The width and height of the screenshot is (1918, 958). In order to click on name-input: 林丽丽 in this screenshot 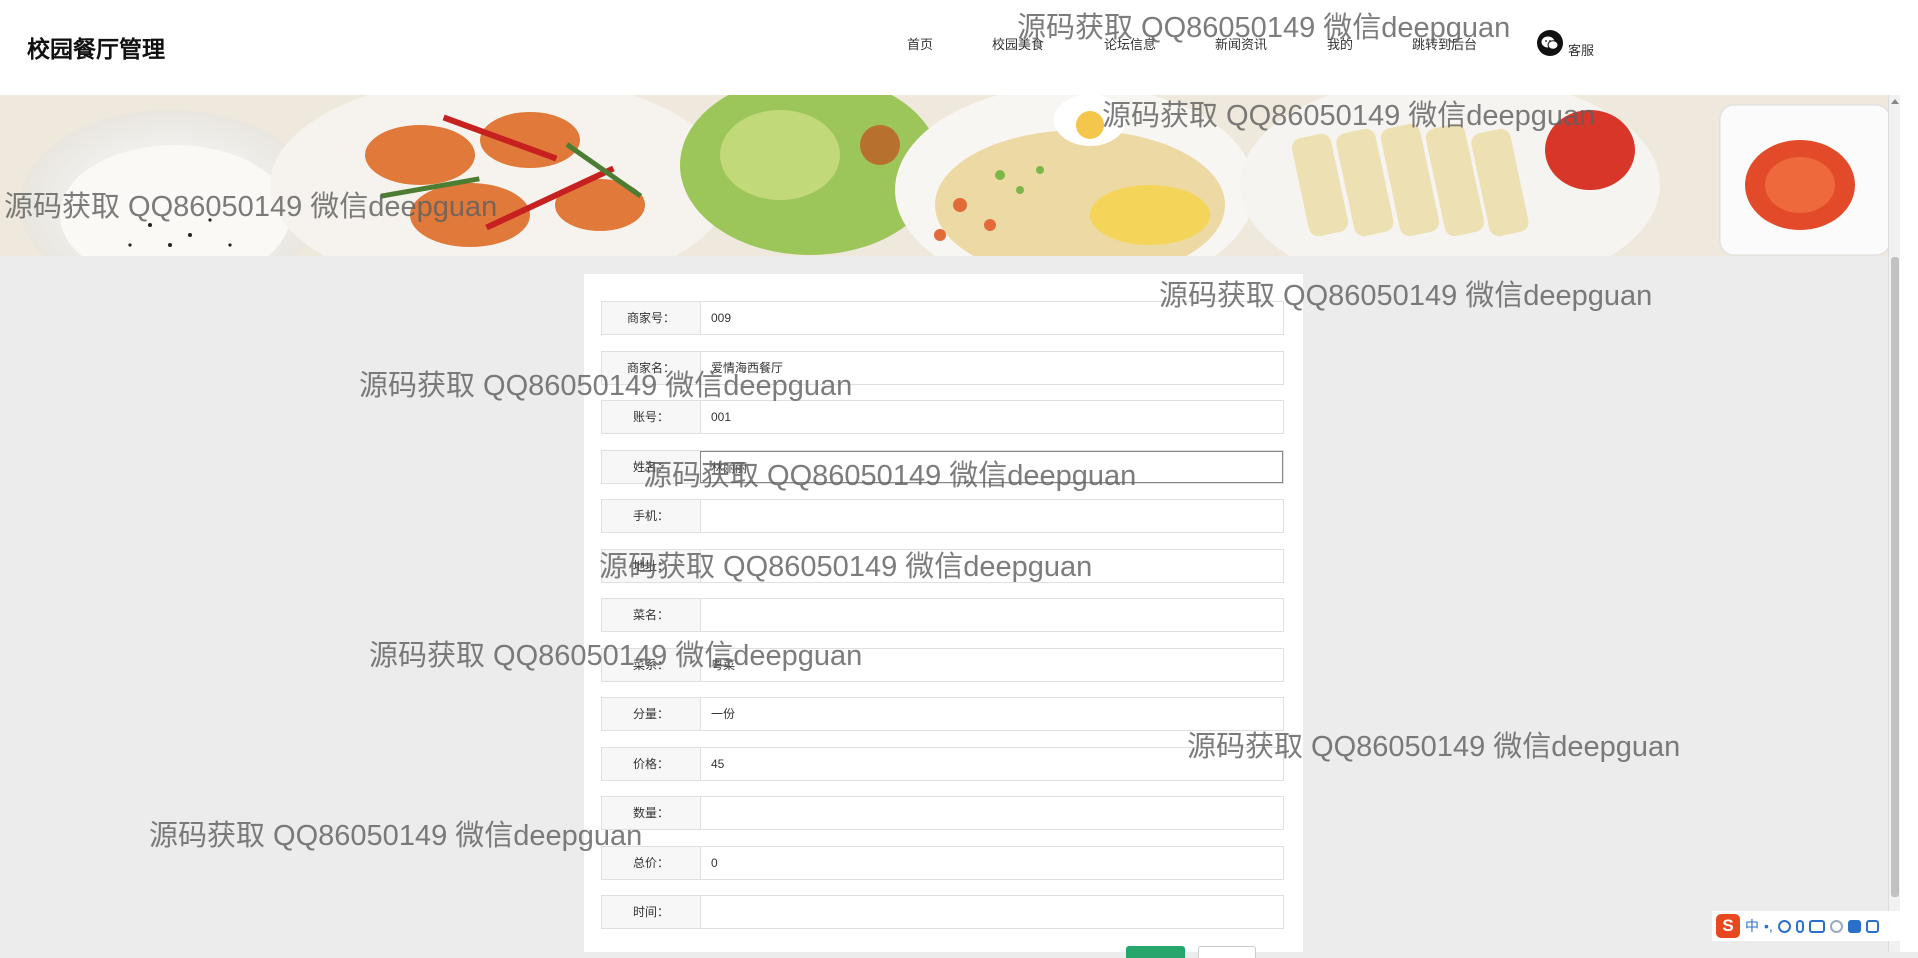, I will do `click(991, 467)`.